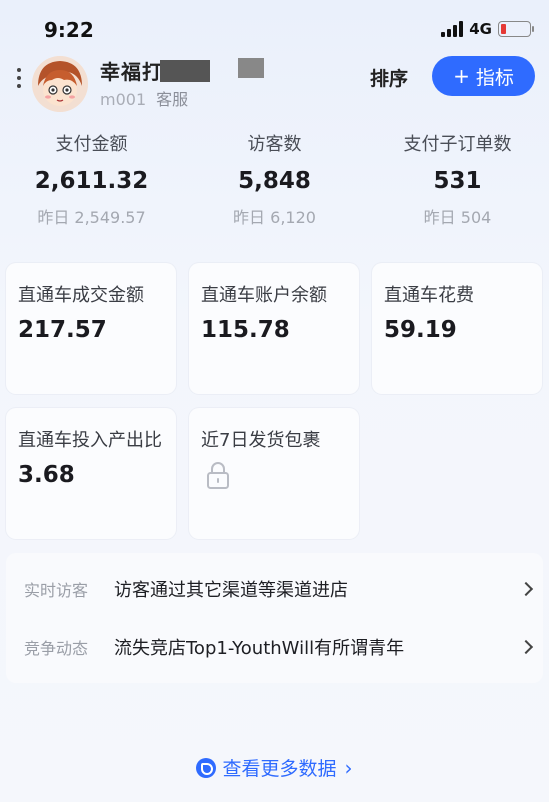  Describe the element at coordinates (480, 29) in the screenshot. I see `network-type: 4G` at that location.